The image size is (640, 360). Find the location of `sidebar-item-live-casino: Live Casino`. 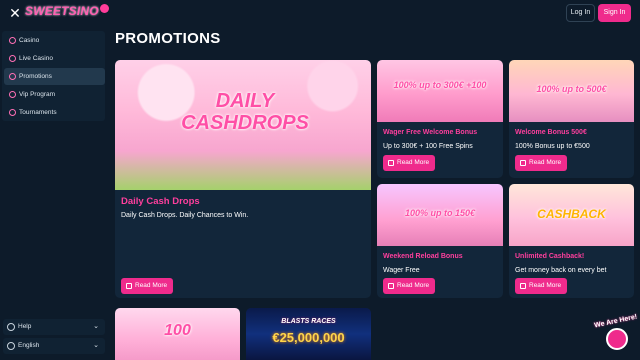

sidebar-item-live-casino: Live Casino is located at coordinates (54, 58).